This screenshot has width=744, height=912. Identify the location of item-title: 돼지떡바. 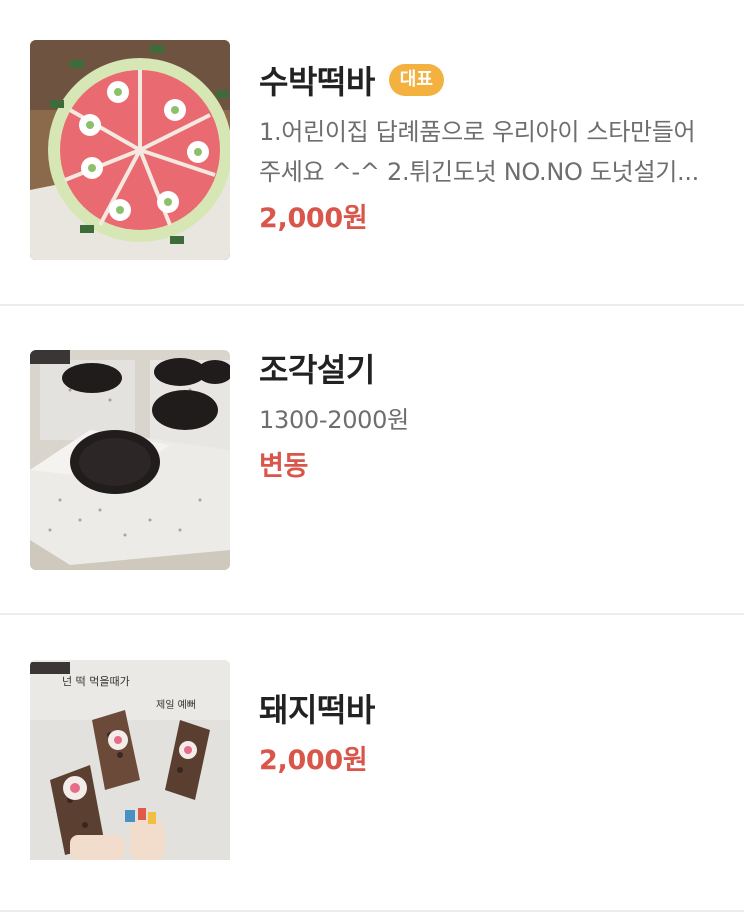
(317, 710).